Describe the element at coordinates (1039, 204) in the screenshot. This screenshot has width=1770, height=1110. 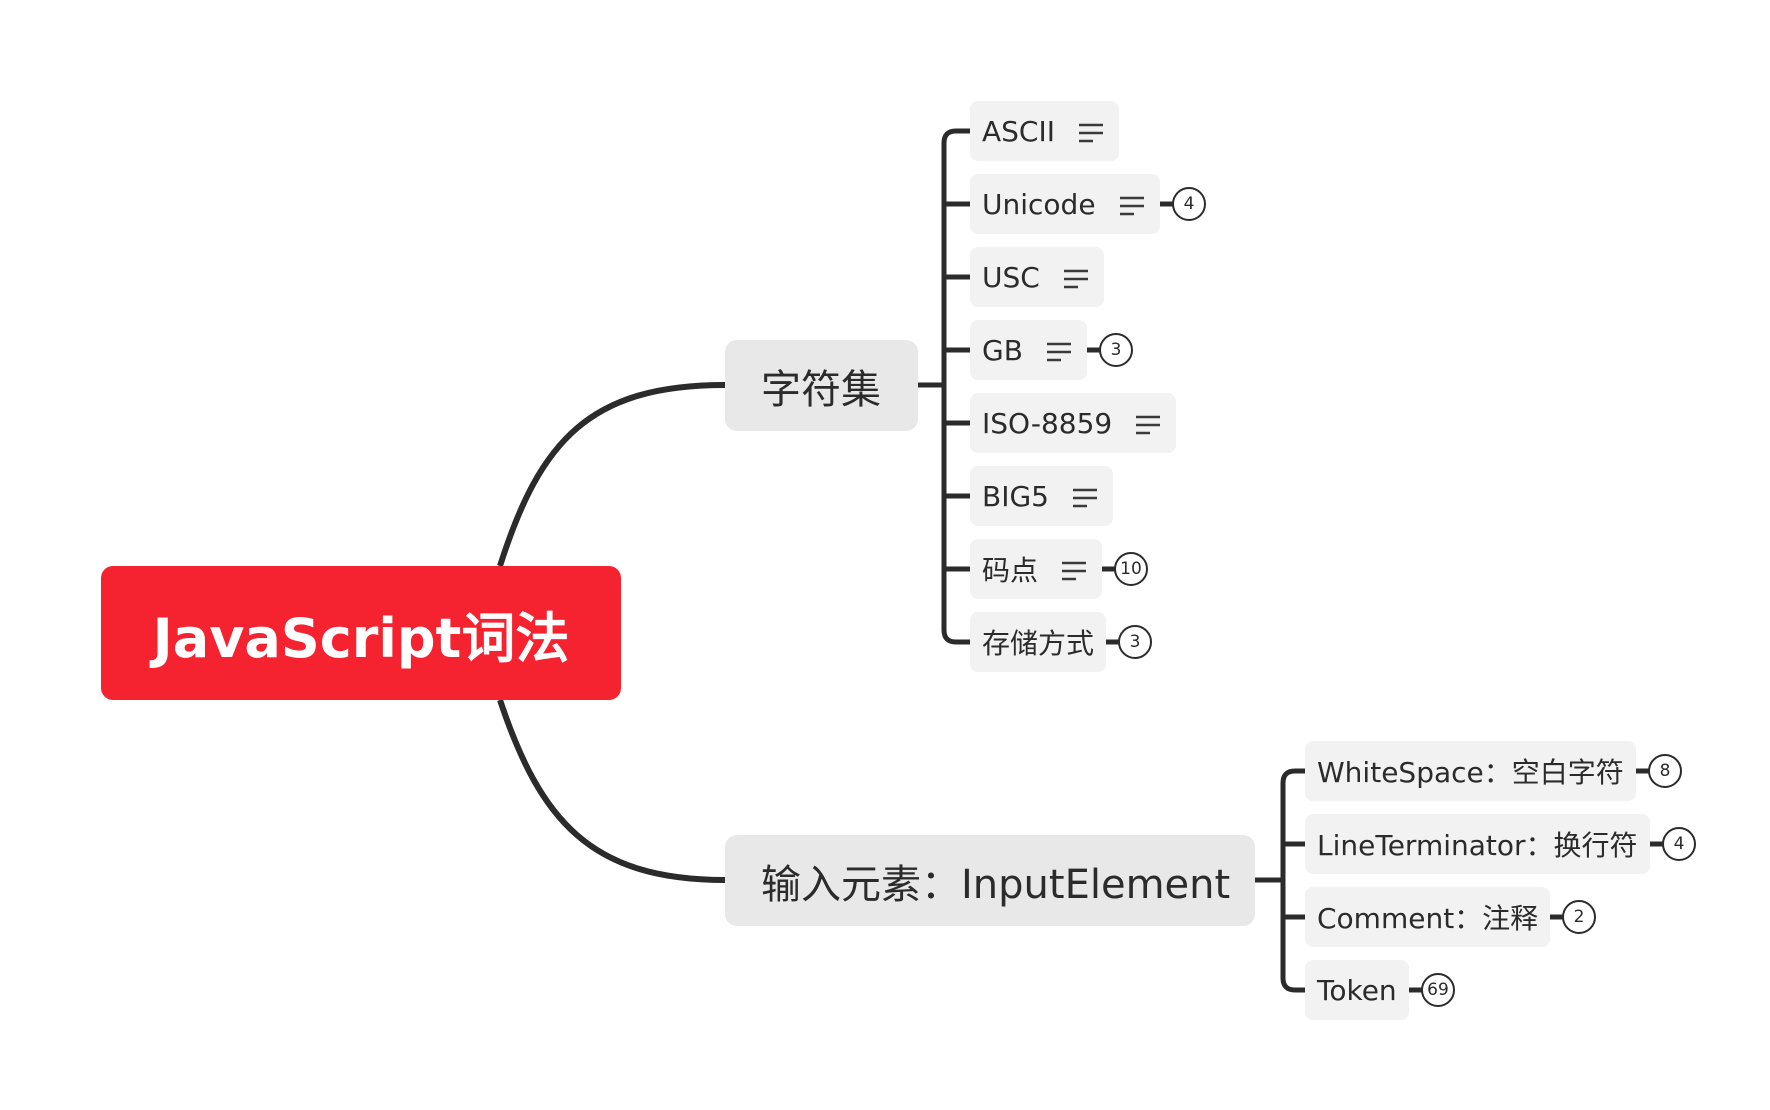
I see `leaf-label: Unicode` at that location.